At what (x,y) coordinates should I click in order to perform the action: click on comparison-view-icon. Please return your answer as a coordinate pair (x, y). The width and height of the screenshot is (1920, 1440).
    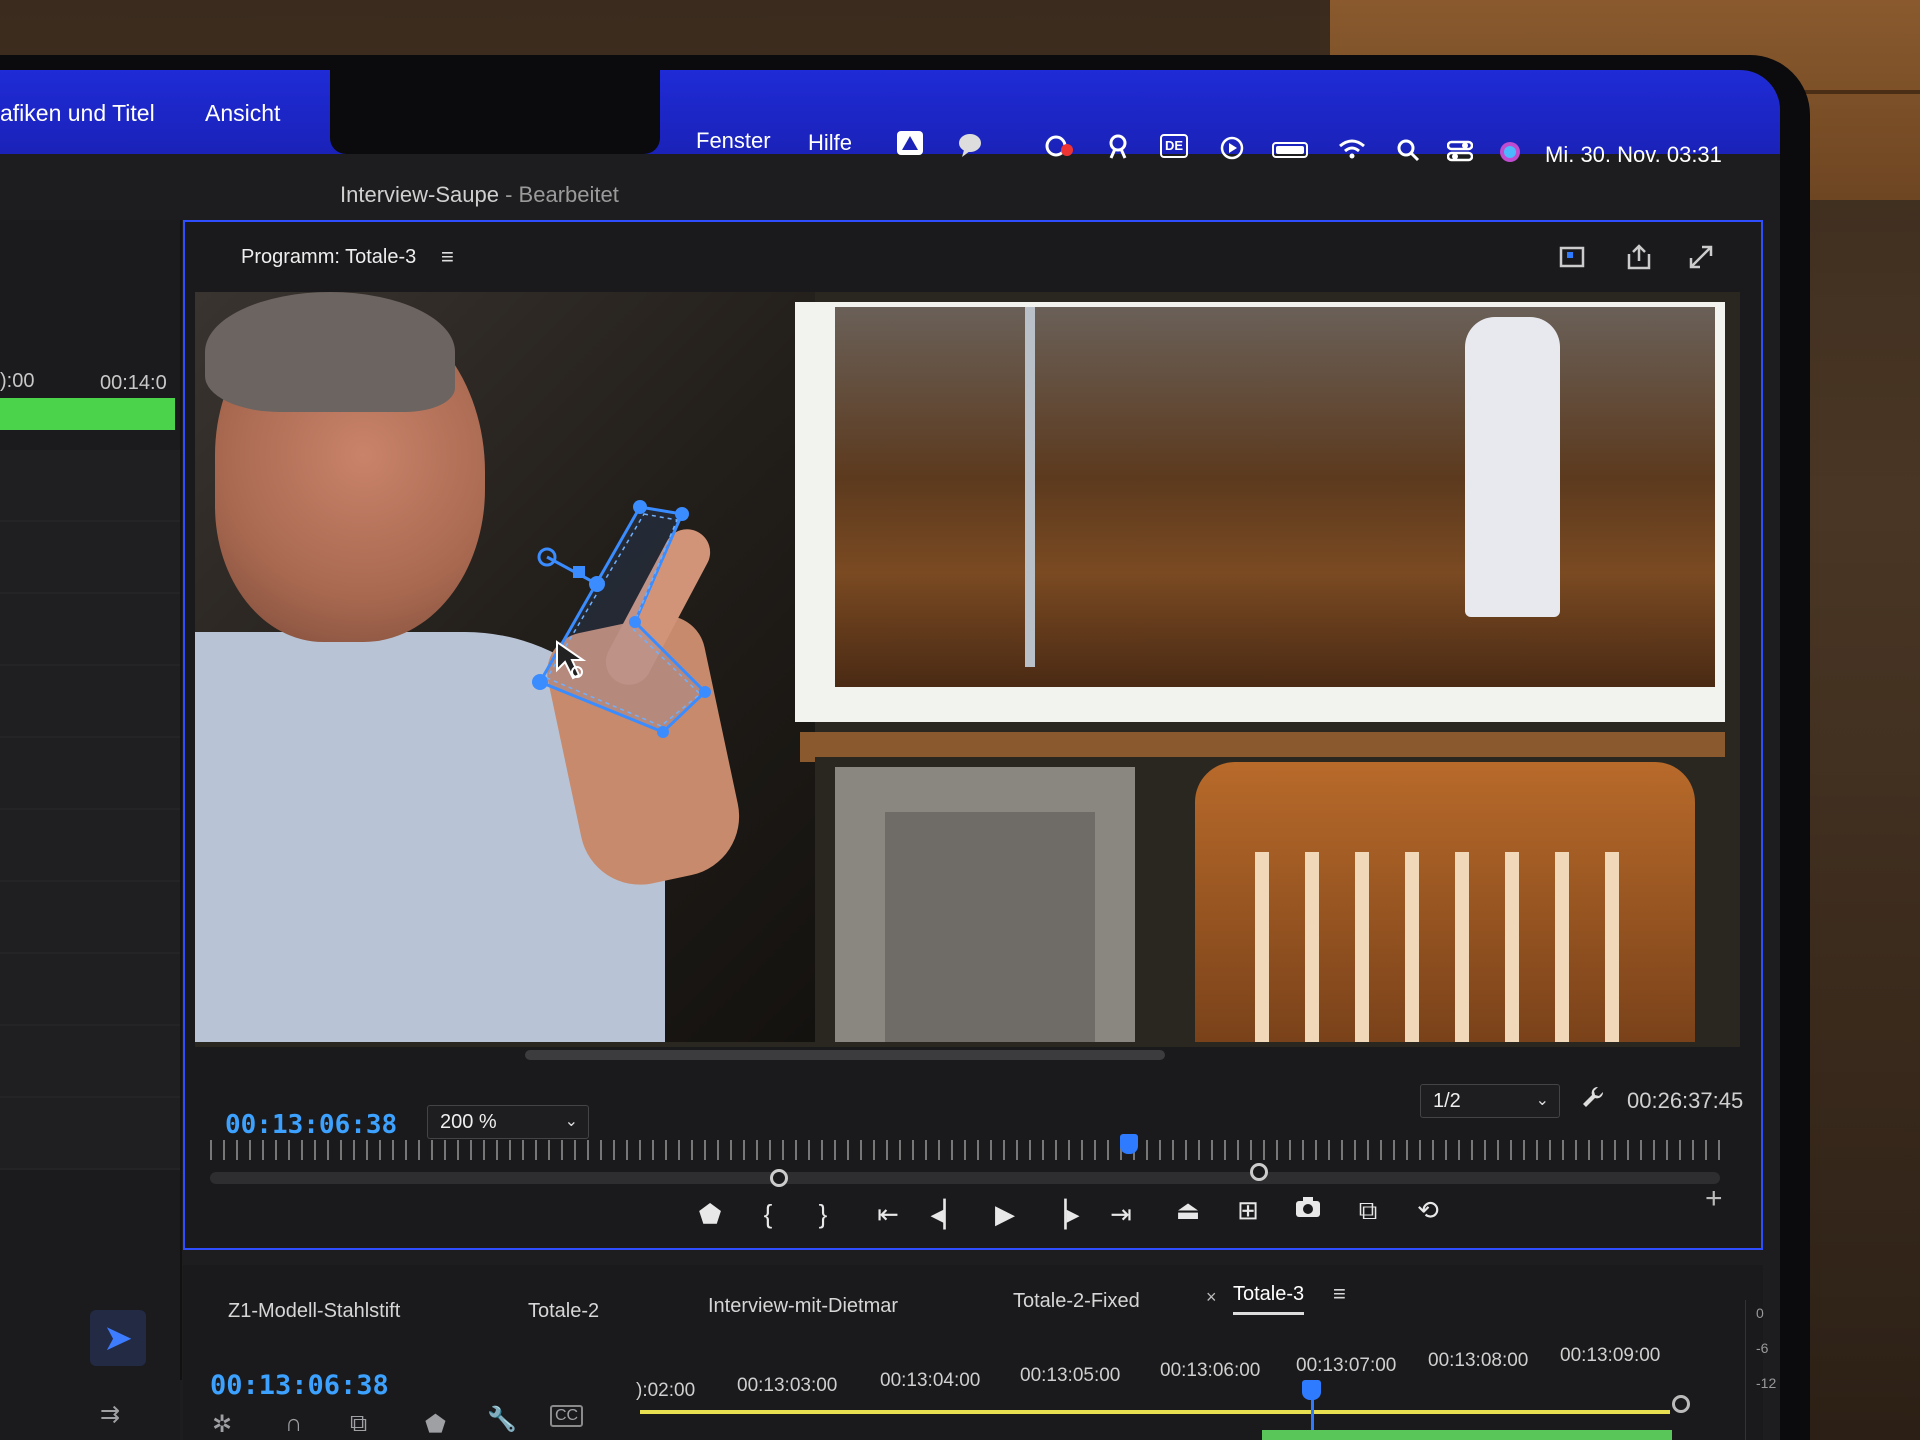
    Looking at the image, I should click on (1573, 260).